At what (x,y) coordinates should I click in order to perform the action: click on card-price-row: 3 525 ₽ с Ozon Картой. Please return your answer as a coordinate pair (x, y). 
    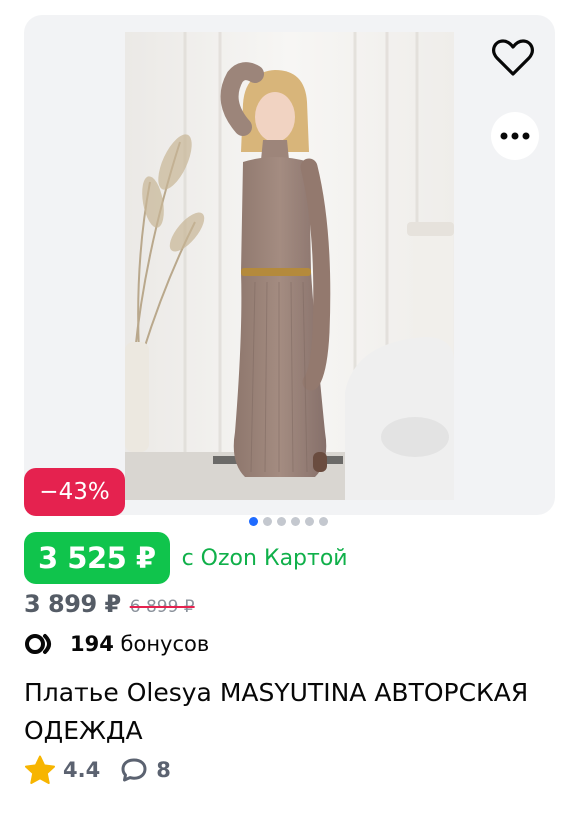
    Looking at the image, I should click on (186, 558).